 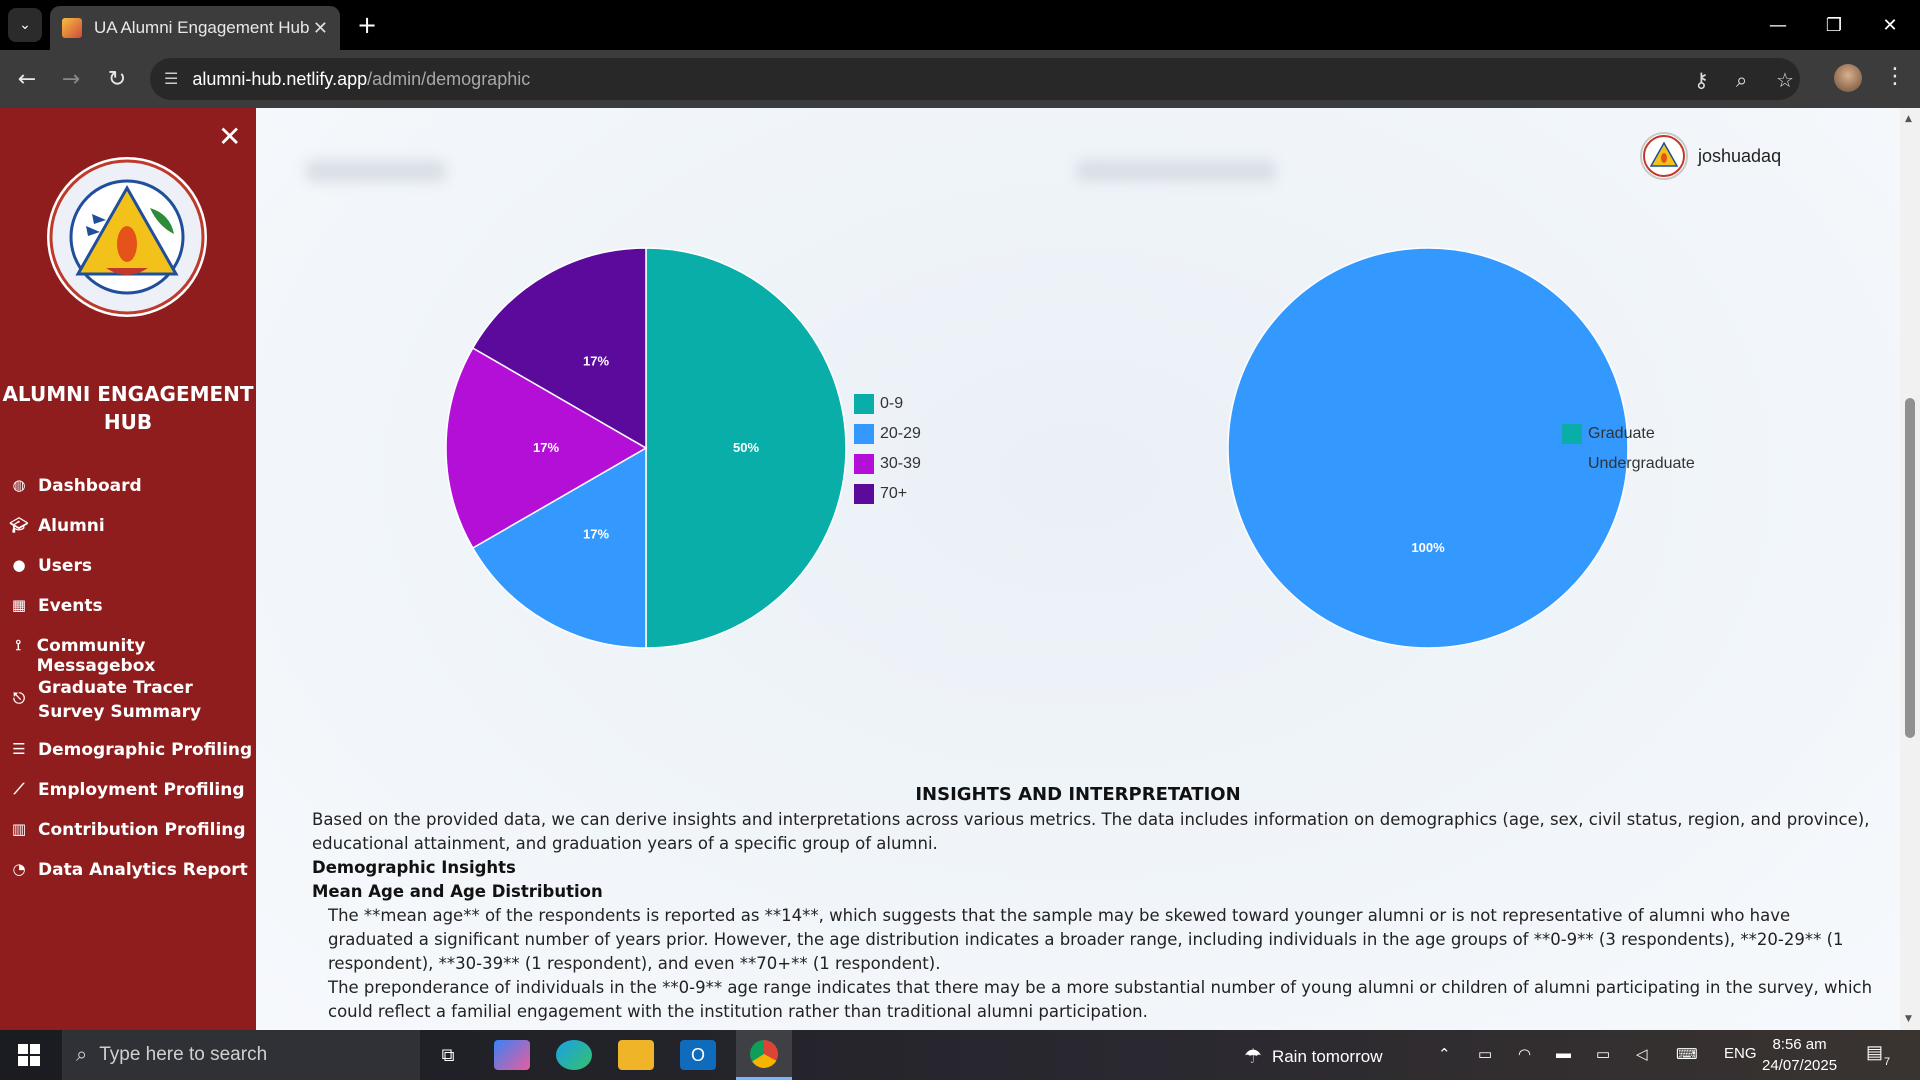 What do you see at coordinates (127, 870) in the screenshot?
I see `sidebar-item-data-analytics-report: ◔ Data Analytics Report` at bounding box center [127, 870].